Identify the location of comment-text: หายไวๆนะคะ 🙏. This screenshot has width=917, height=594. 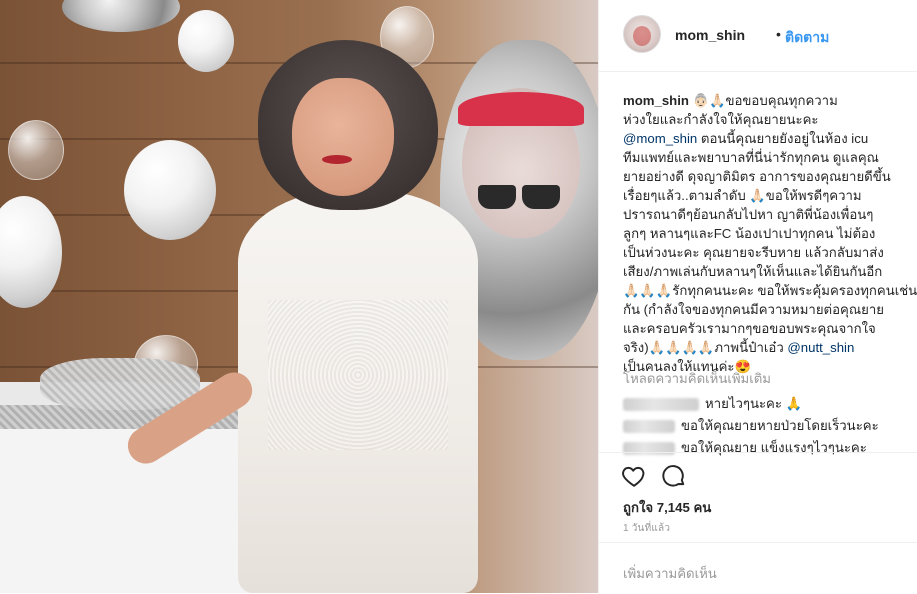
(754, 403).